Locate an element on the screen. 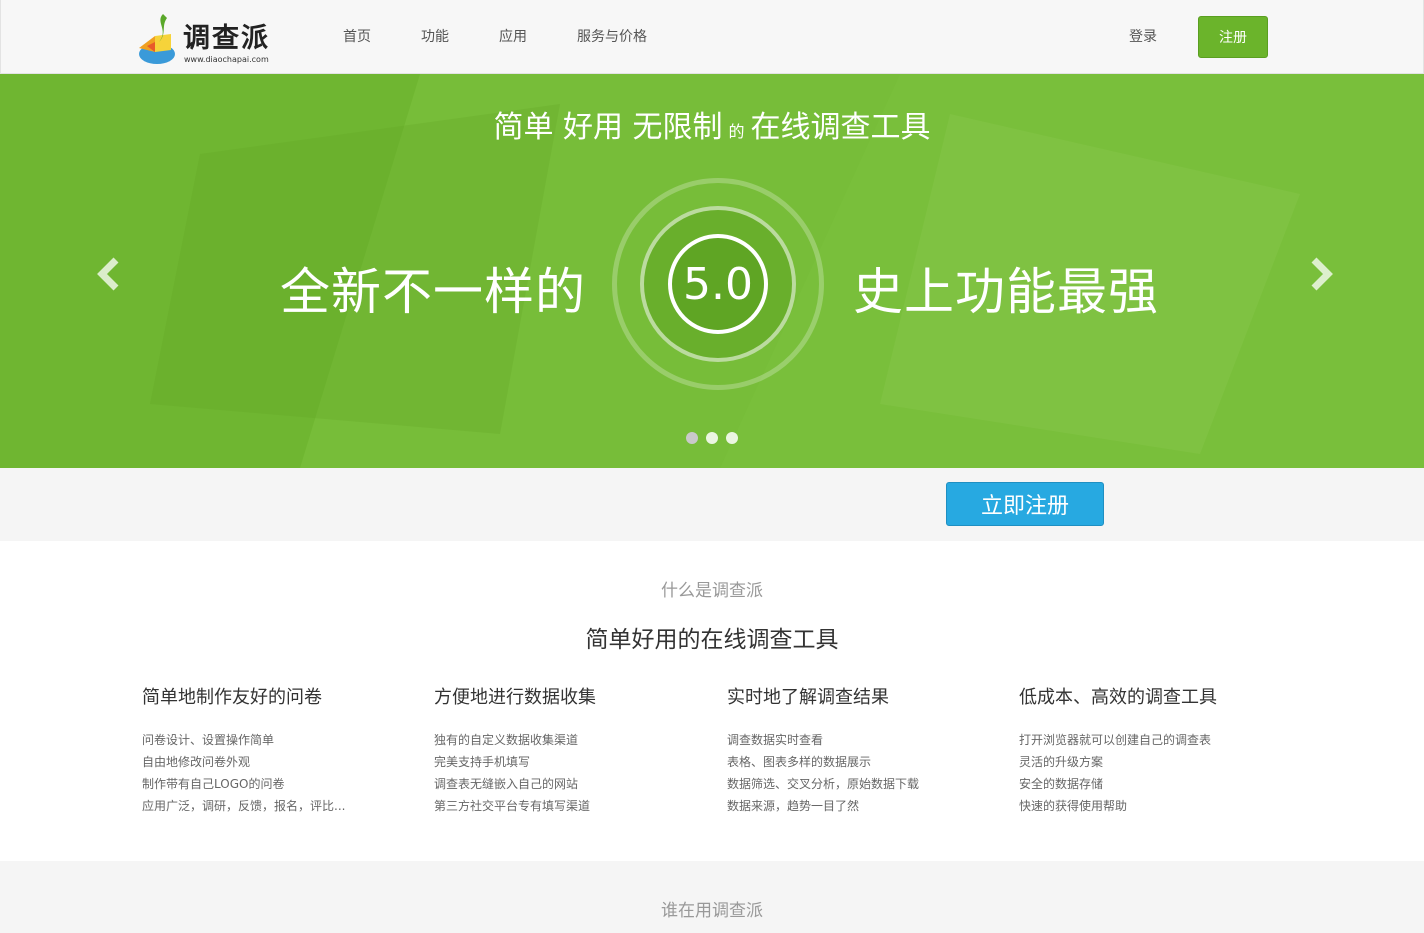 This screenshot has height=933, width=1424. nav-home: 首页 is located at coordinates (357, 36).